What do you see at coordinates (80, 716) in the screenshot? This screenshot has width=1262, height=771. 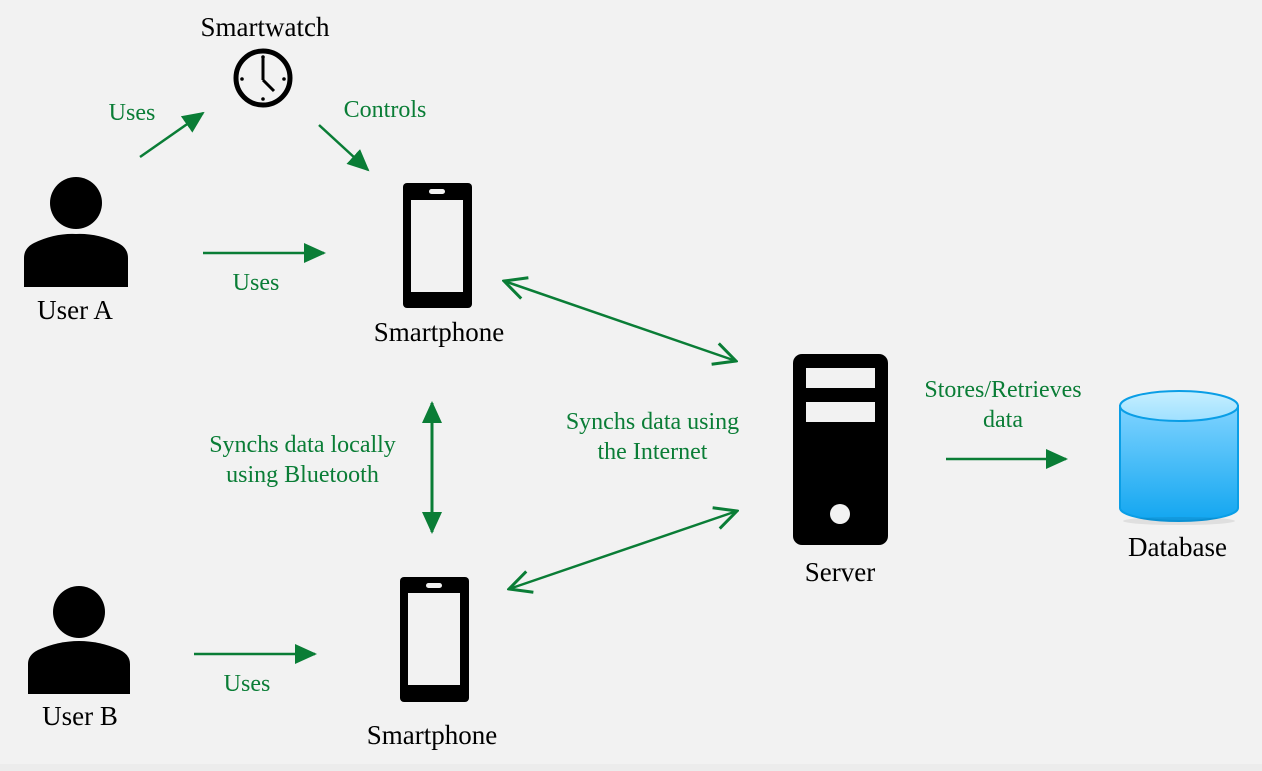 I see `user-b-label: User B` at bounding box center [80, 716].